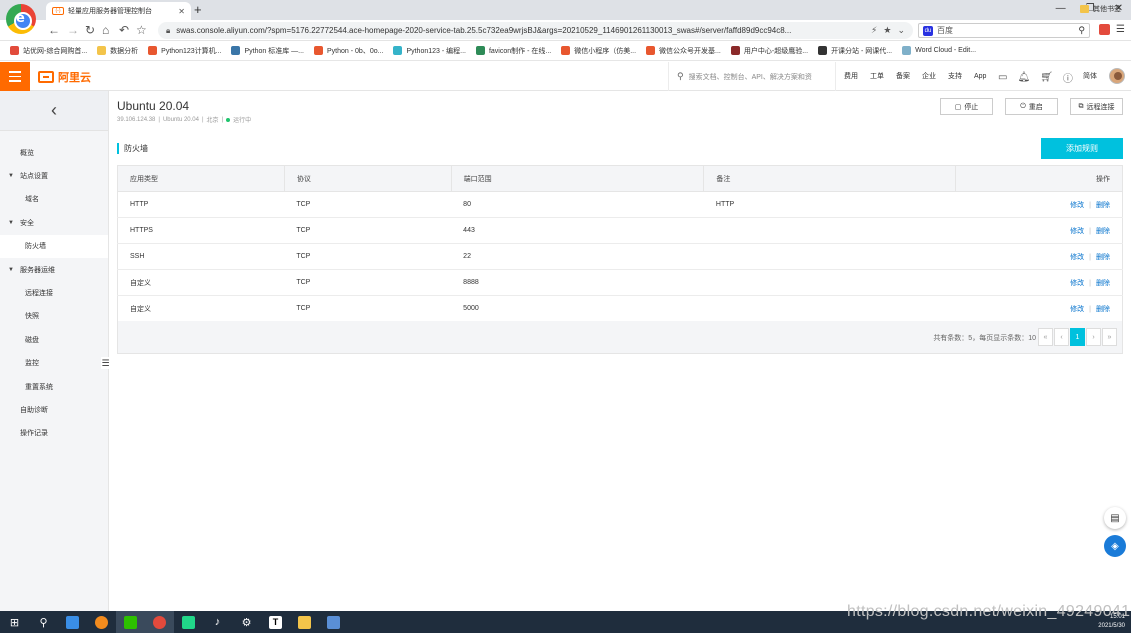  Describe the element at coordinates (217, 622) in the screenshot. I see `taskbar-app-feather: ♪` at that location.